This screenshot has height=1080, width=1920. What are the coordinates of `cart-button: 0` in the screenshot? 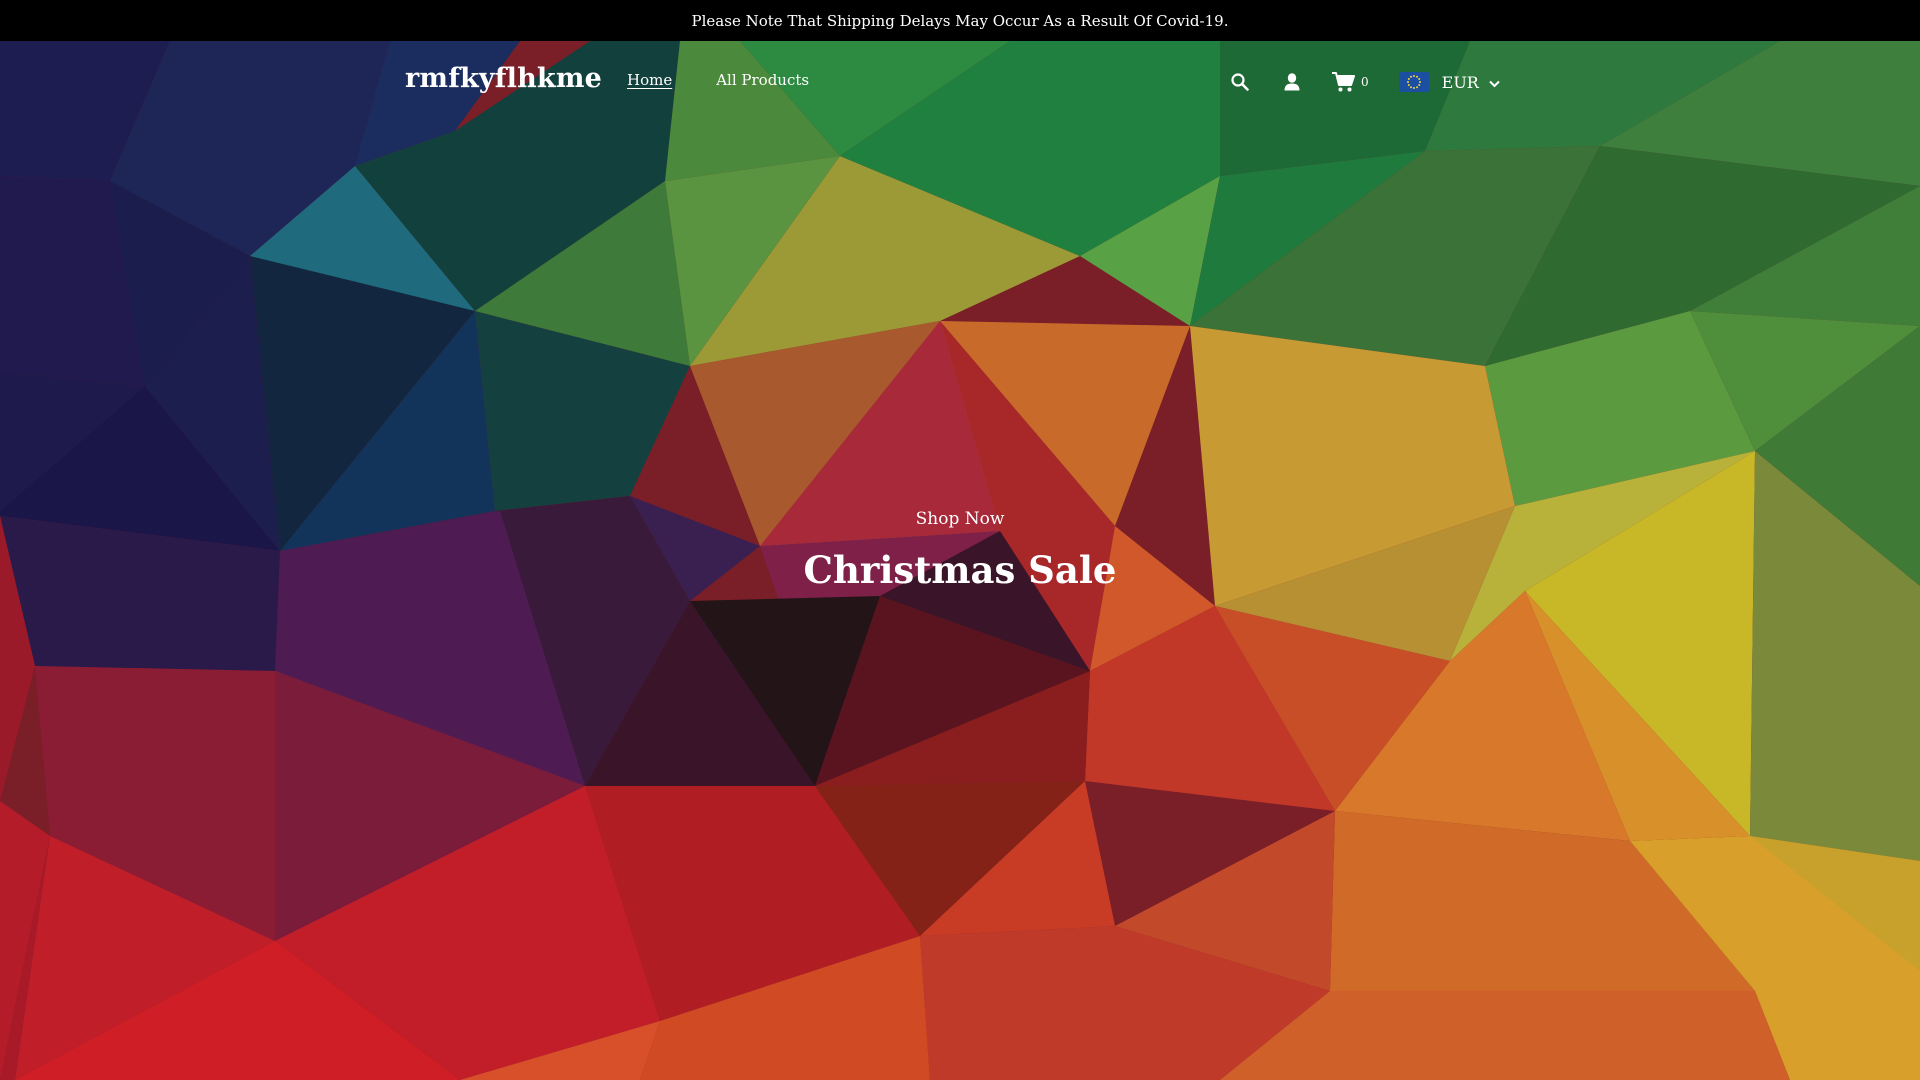 It's located at (1350, 82).